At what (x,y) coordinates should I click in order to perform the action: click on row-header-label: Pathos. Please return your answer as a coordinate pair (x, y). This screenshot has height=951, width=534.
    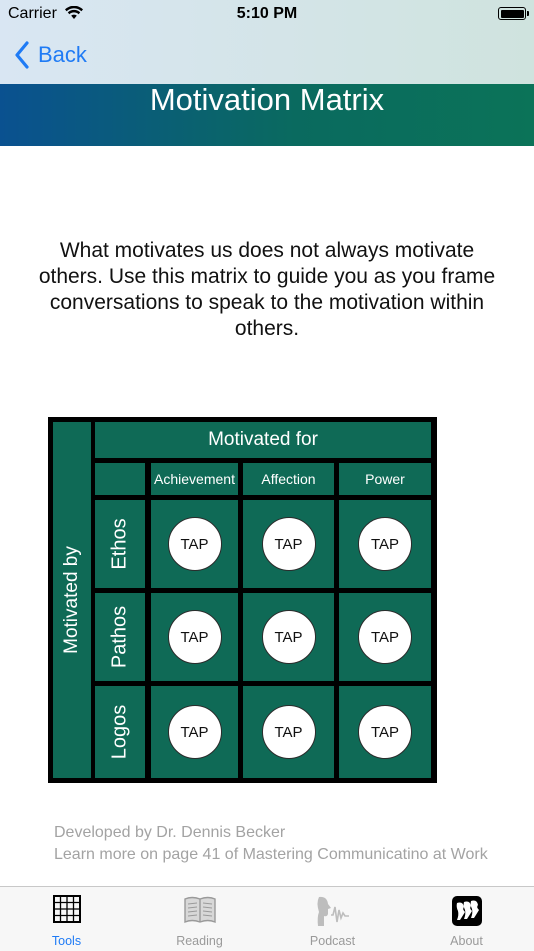
    Looking at the image, I should click on (119, 637).